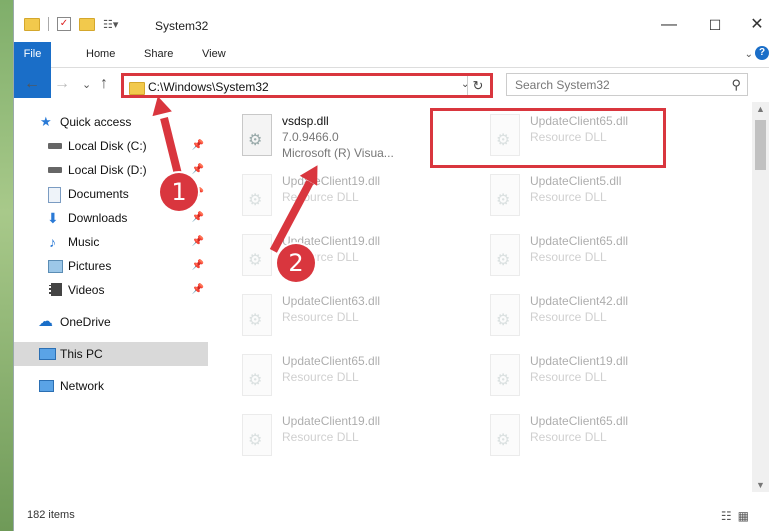 This screenshot has width=769, height=531. I want to click on status-bar: 182 items ☷▦, so click(391, 517).